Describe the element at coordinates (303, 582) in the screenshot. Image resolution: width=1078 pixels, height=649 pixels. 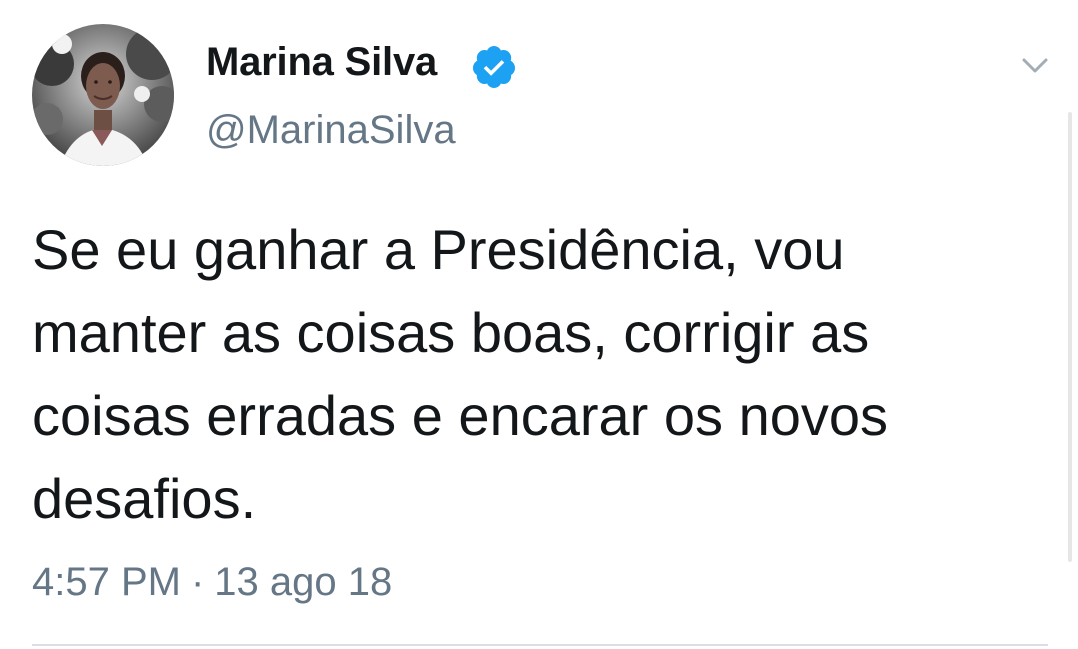
I see `tweet-date: 13 ago 18` at that location.